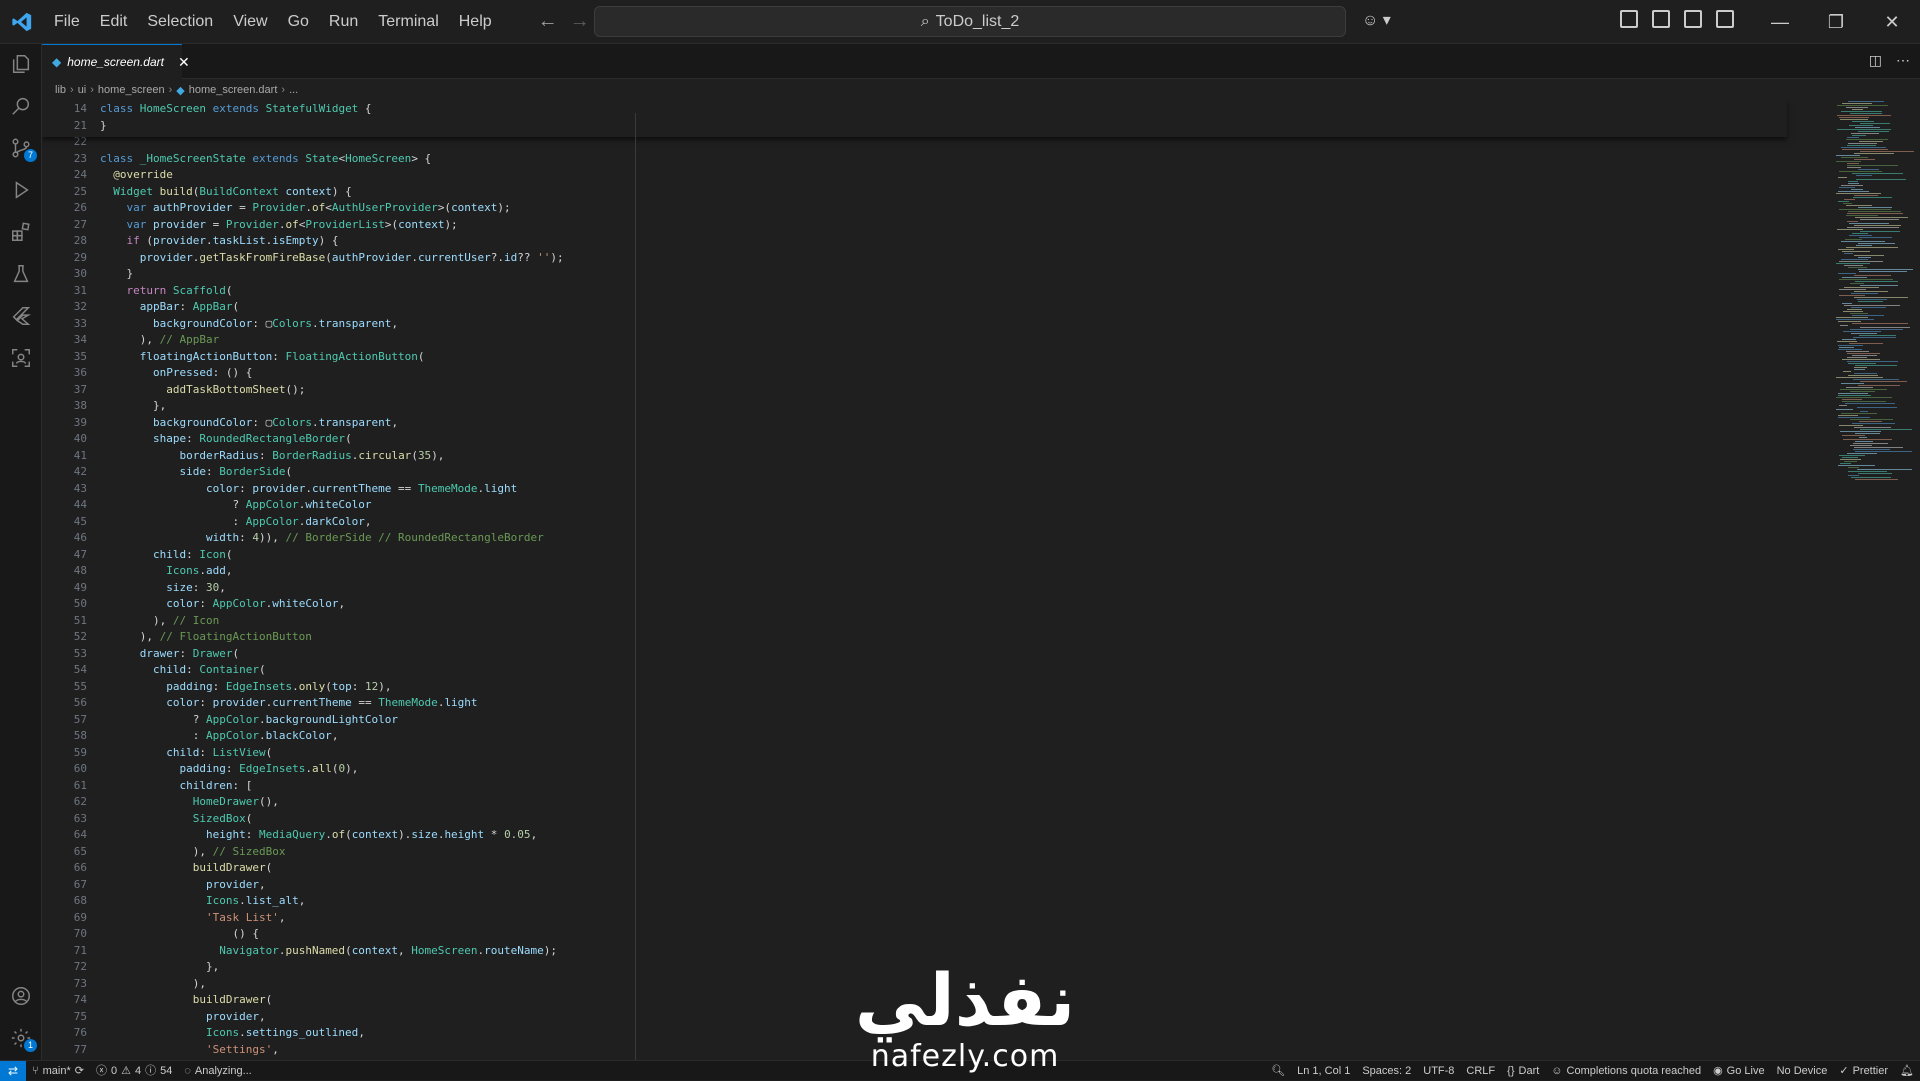 The width and height of the screenshot is (1920, 1081). Describe the element at coordinates (1903, 60) in the screenshot. I see `more-actions-icon: ⋯` at that location.